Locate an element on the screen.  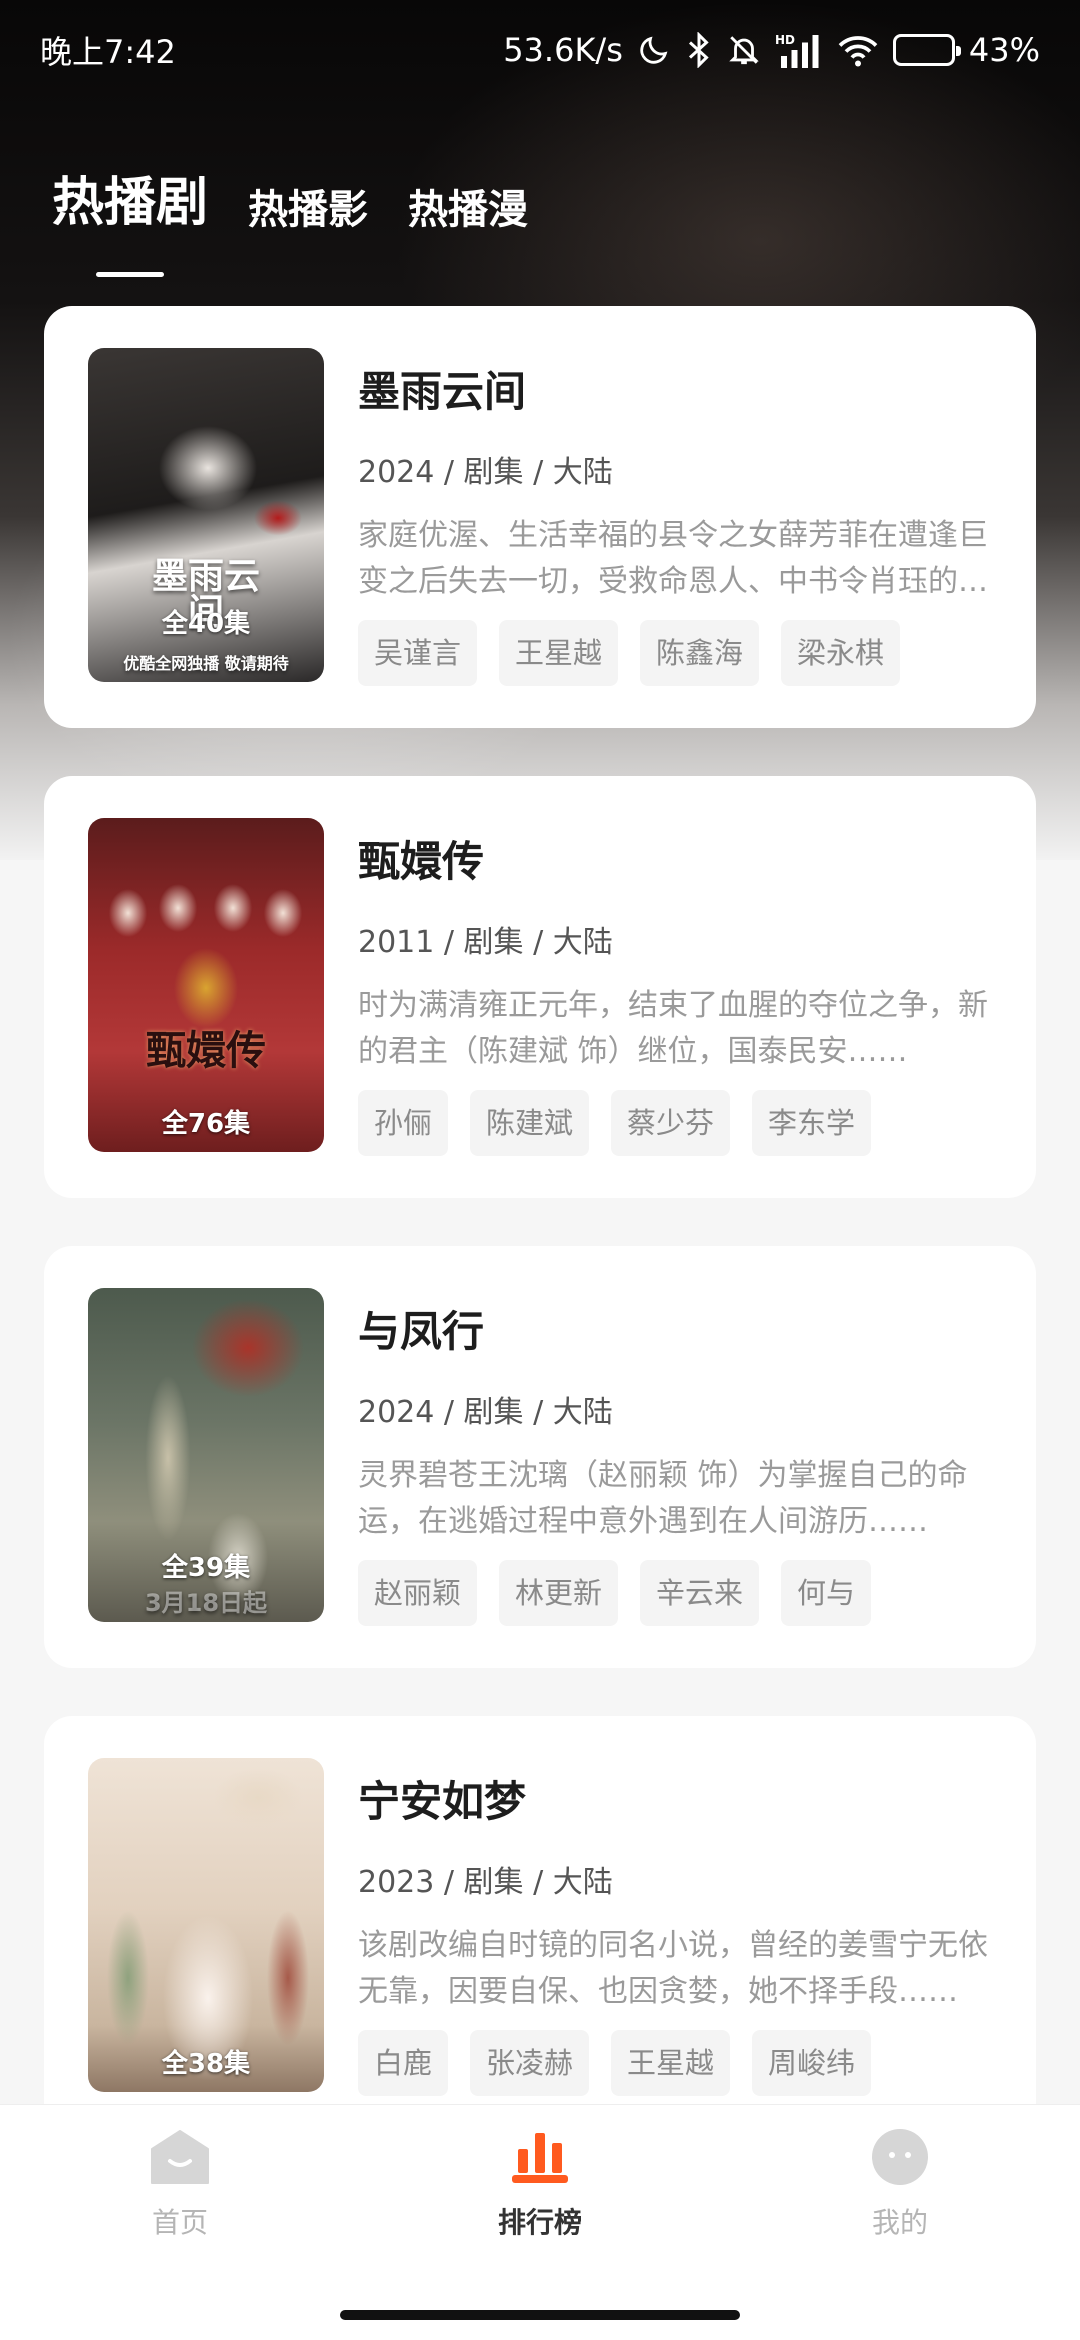
battery-percent: 43% is located at coordinates (1004, 50).